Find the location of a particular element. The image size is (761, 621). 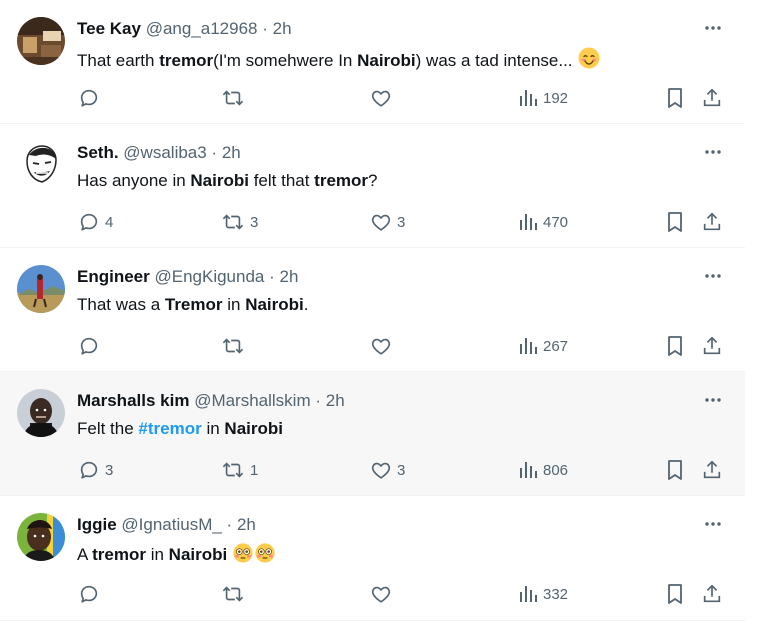

display-name: Engineer is located at coordinates (113, 276).